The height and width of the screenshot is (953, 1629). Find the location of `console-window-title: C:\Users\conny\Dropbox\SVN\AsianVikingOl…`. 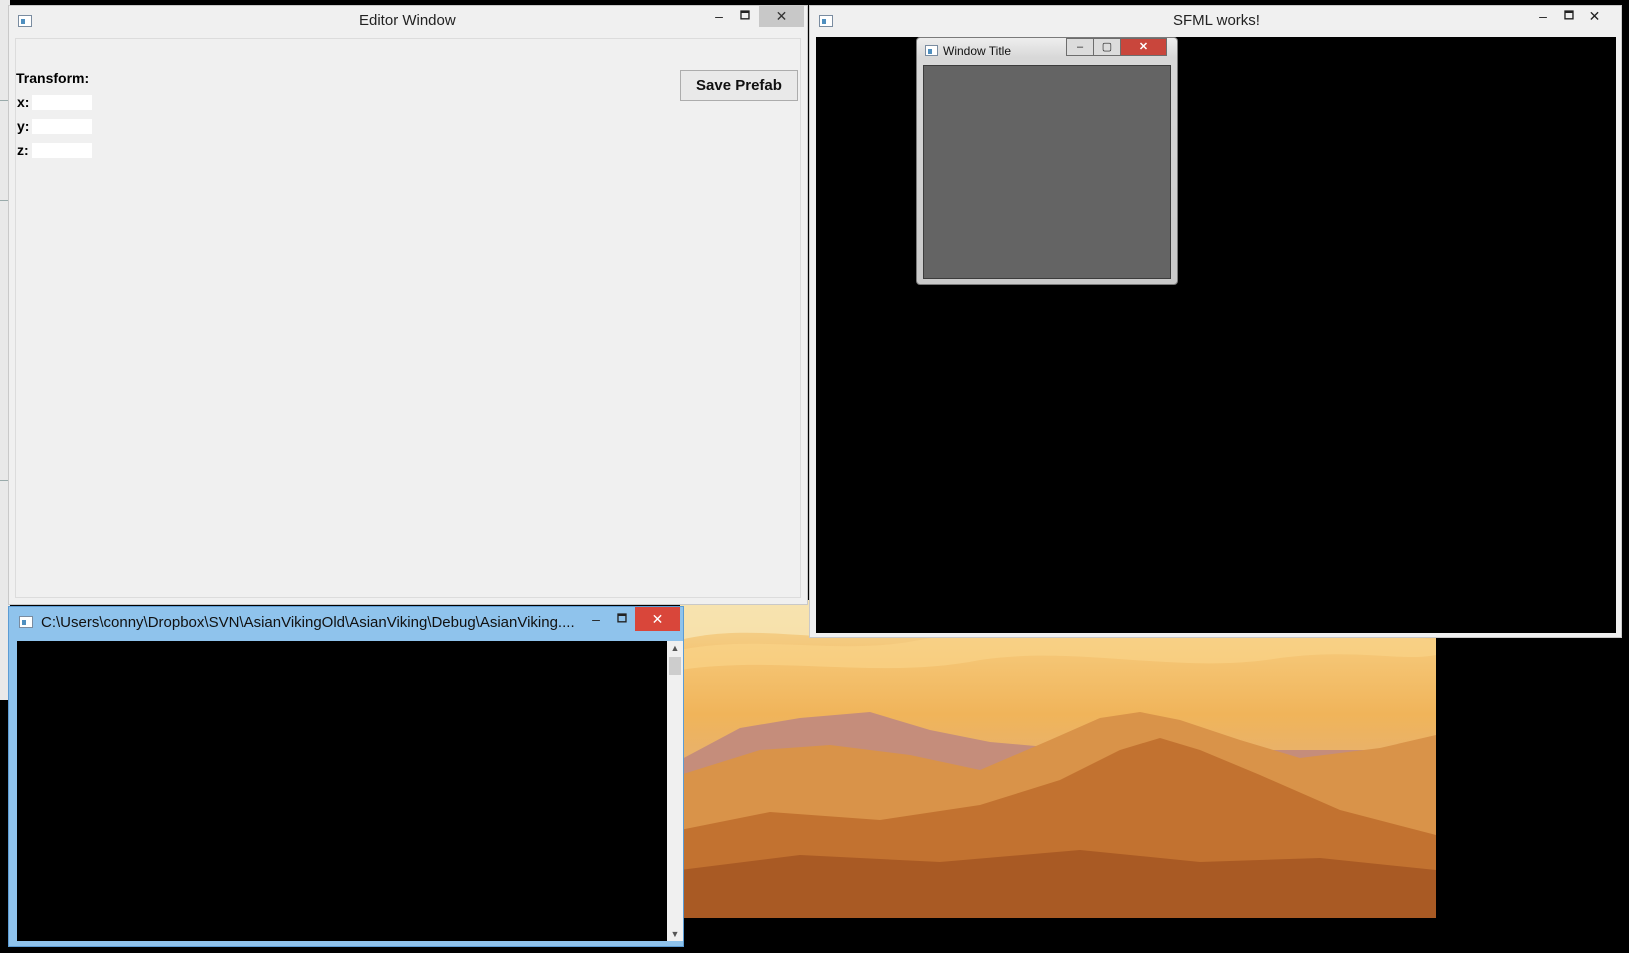

console-window-title: C:\Users\conny\Dropbox\SVN\AsianVikingOl… is located at coordinates (308, 622).